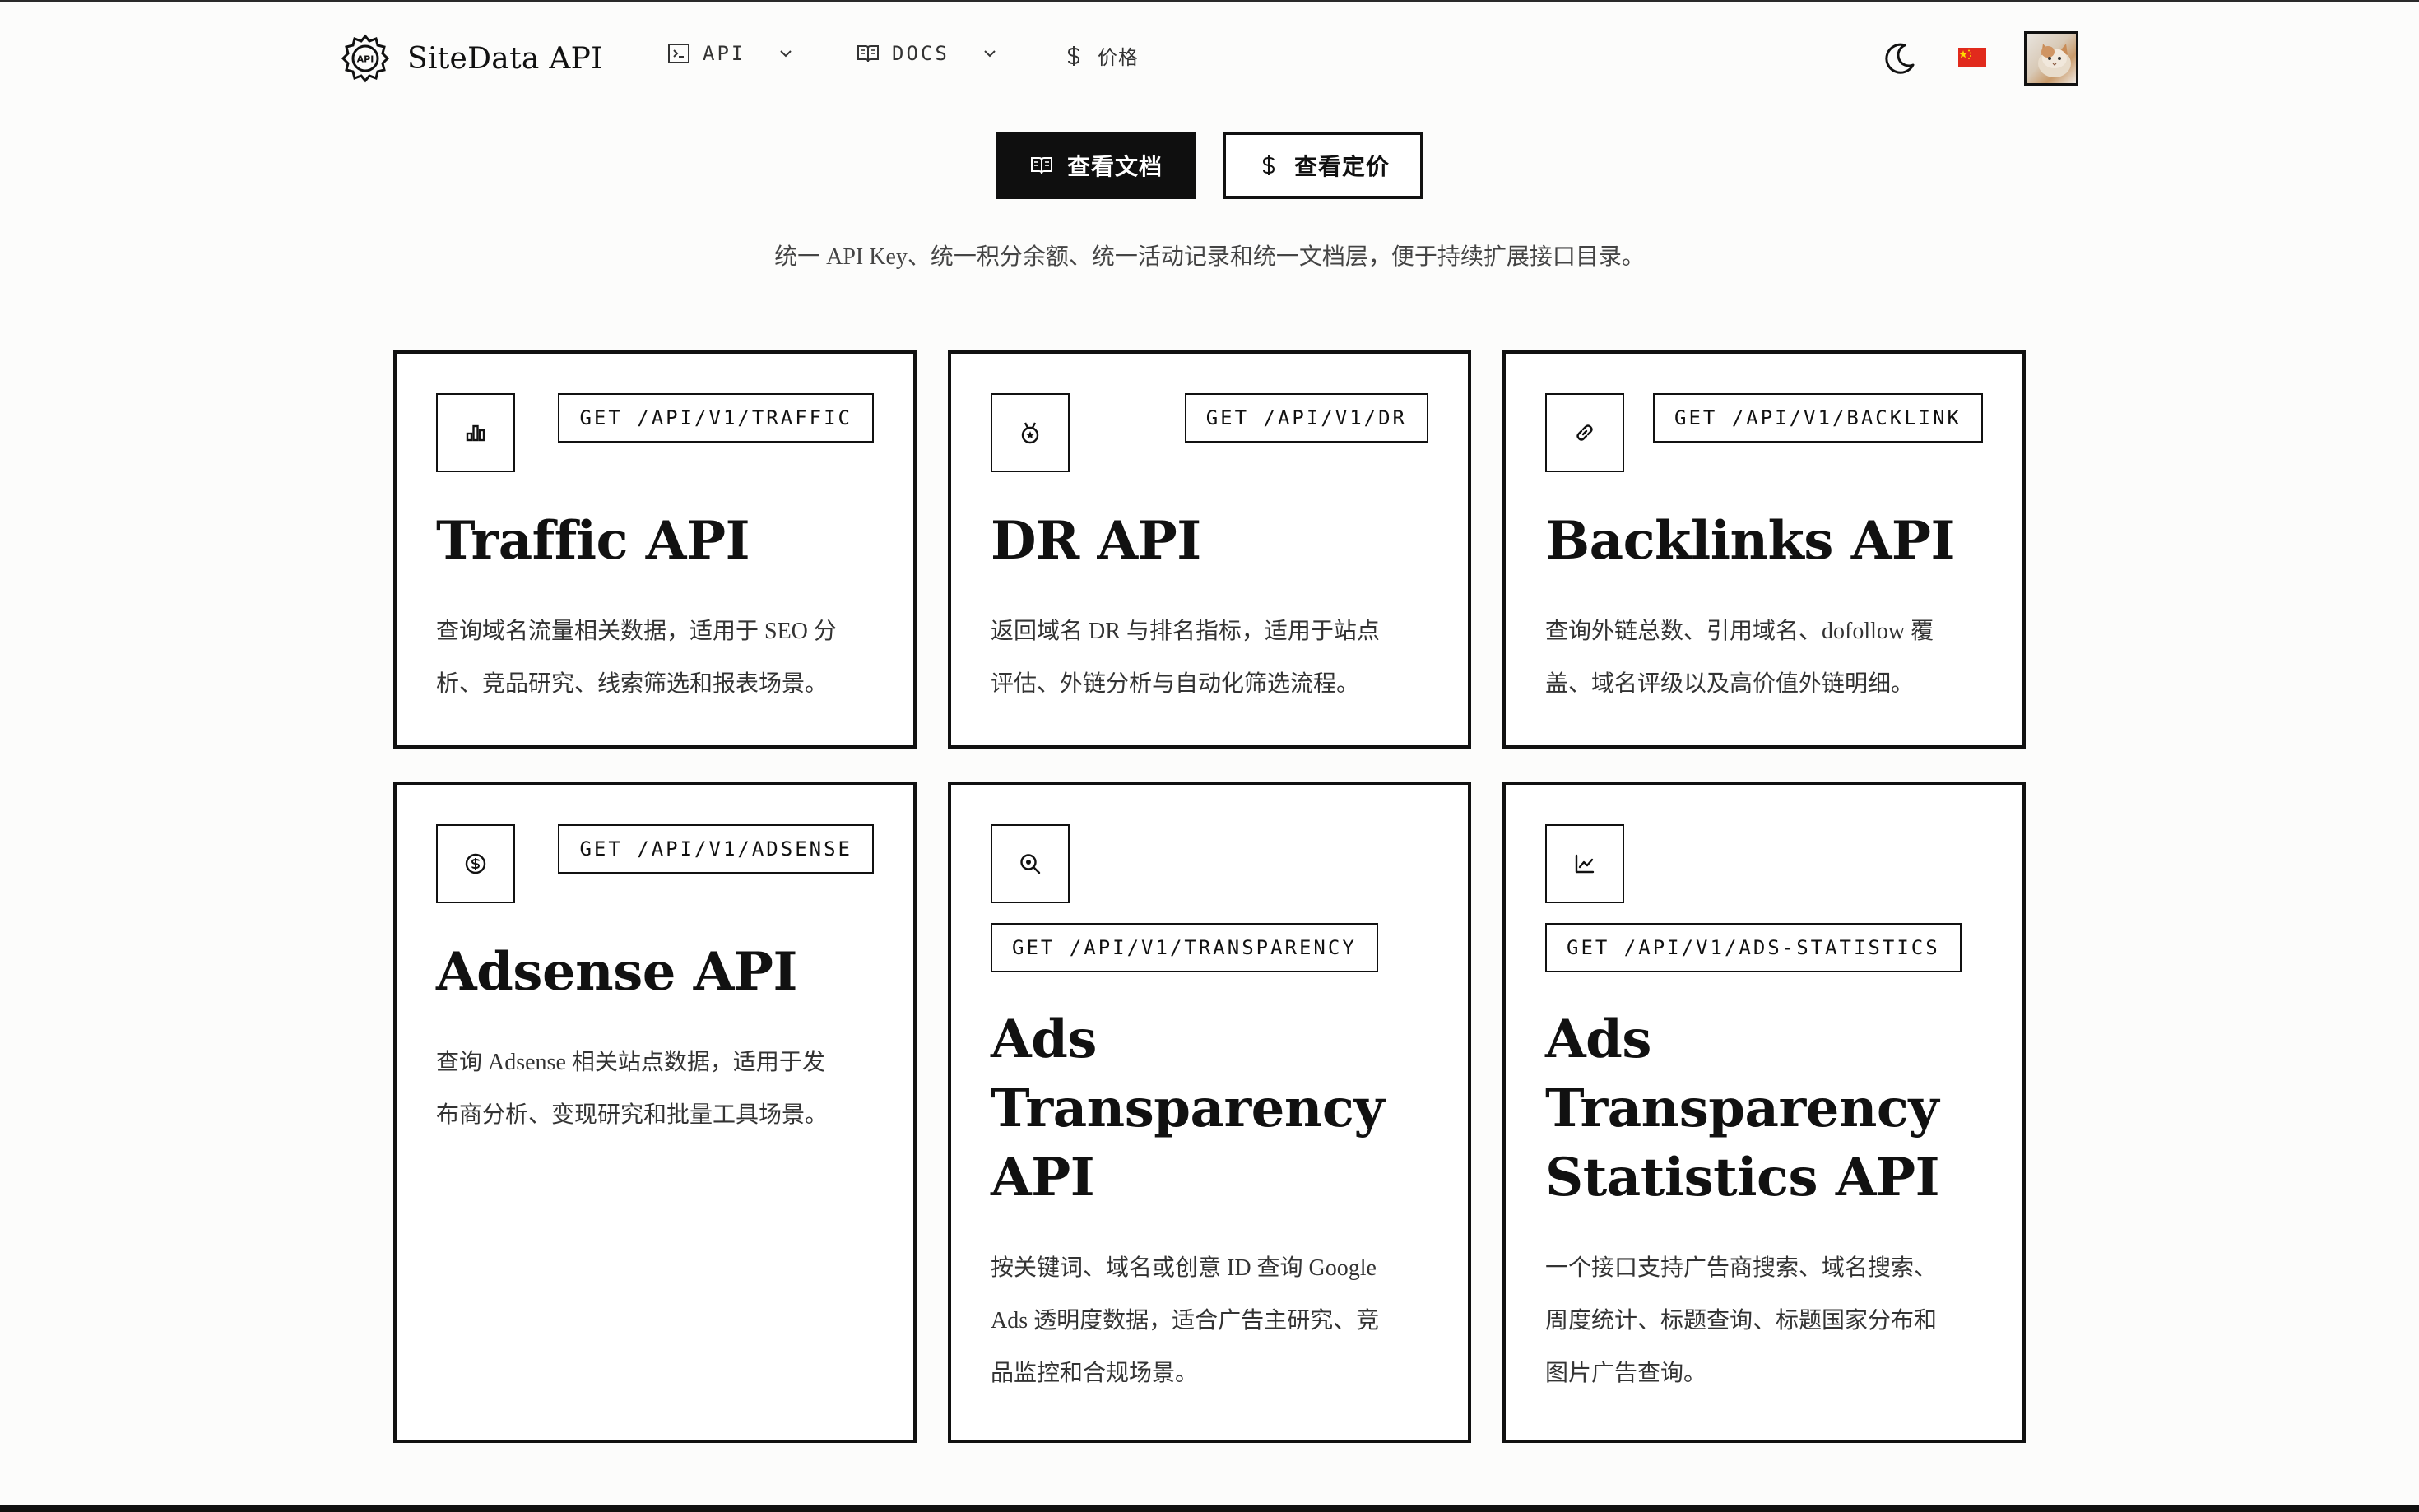  I want to click on endpoint-badge: GET /API/V1/DR, so click(1306, 418).